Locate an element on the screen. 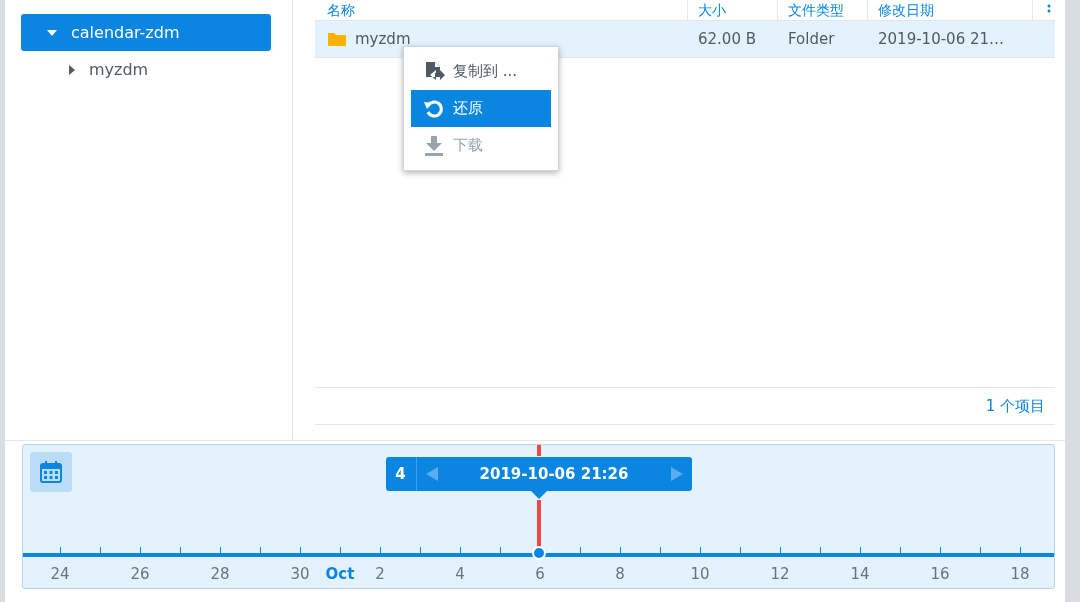 This screenshot has height=602, width=1080. axis-label: 2 is located at coordinates (380, 574).